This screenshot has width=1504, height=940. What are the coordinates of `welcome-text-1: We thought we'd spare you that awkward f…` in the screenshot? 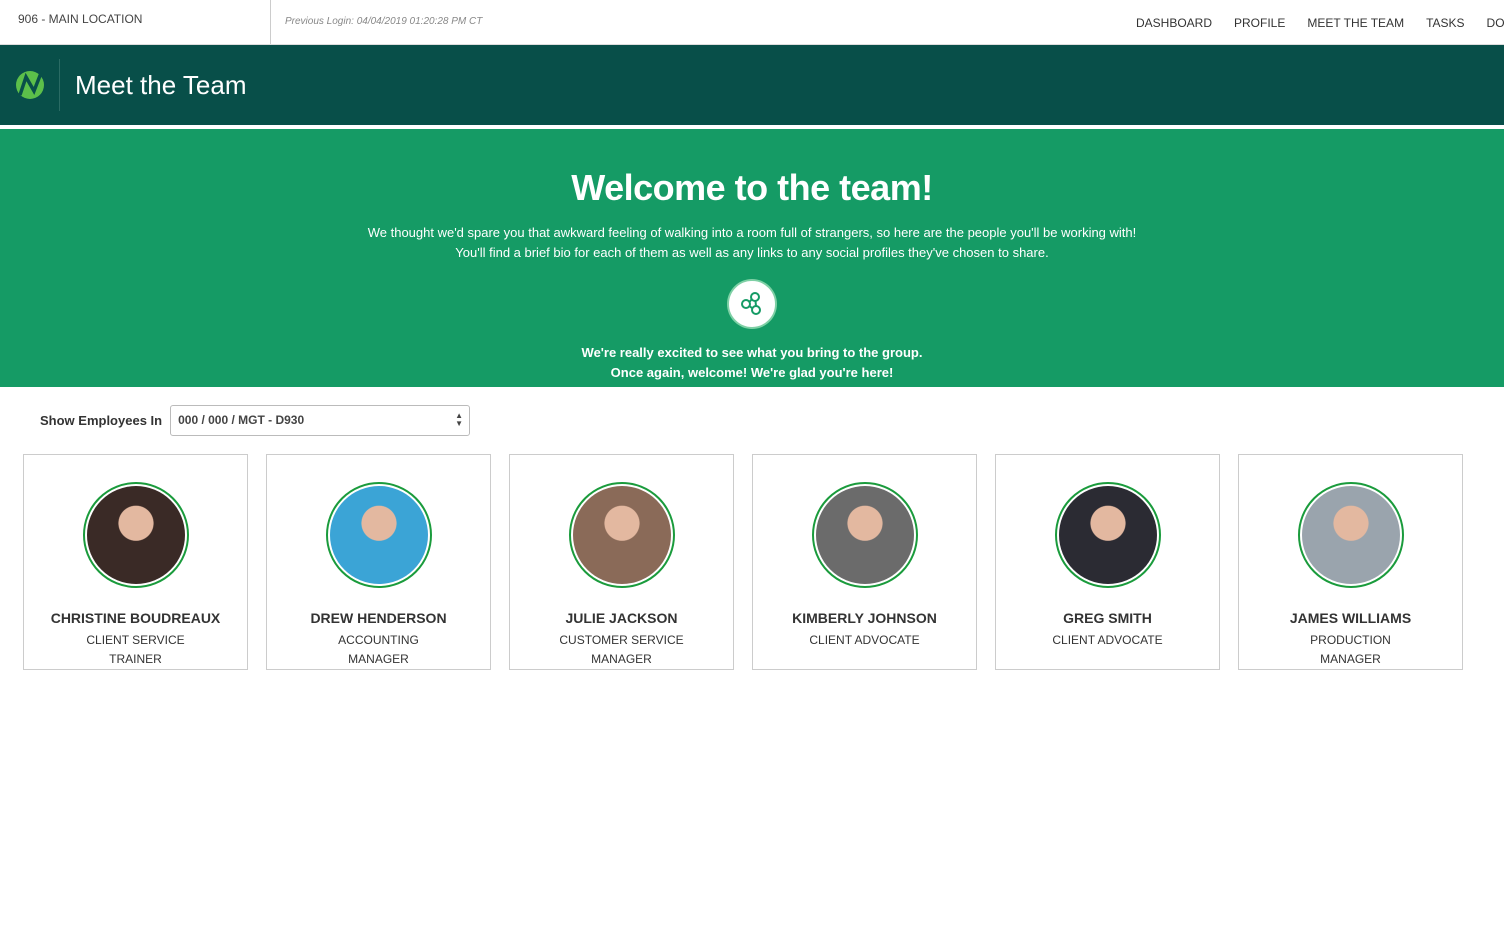 It's located at (752, 232).